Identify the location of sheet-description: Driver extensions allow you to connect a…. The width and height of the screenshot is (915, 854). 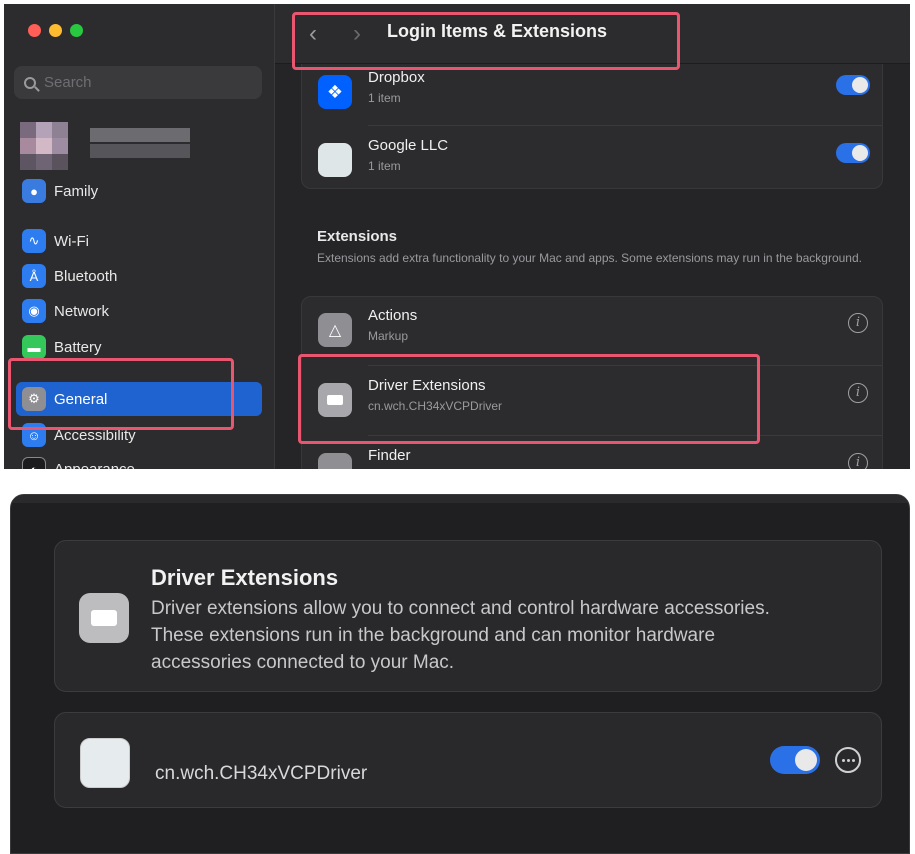
(460, 635).